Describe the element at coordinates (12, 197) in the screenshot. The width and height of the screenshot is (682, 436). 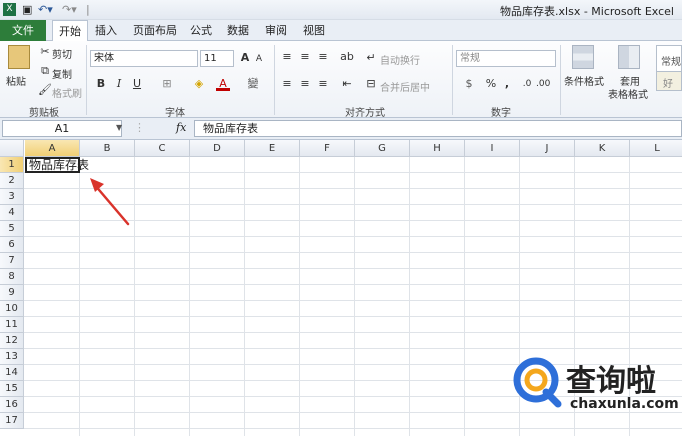
I see `row-header-3: 3` at that location.